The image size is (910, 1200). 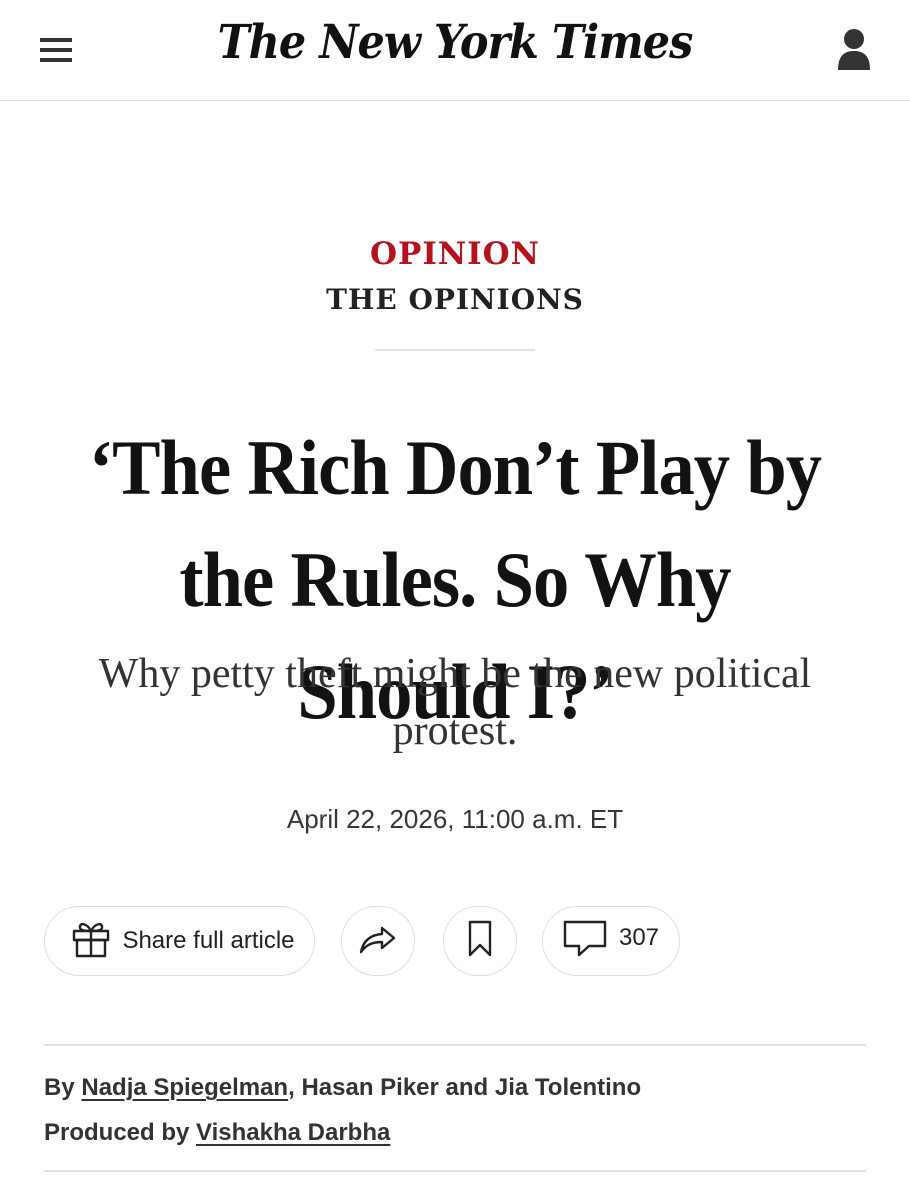 What do you see at coordinates (455, 1045) in the screenshot?
I see `byline-top-divider` at bounding box center [455, 1045].